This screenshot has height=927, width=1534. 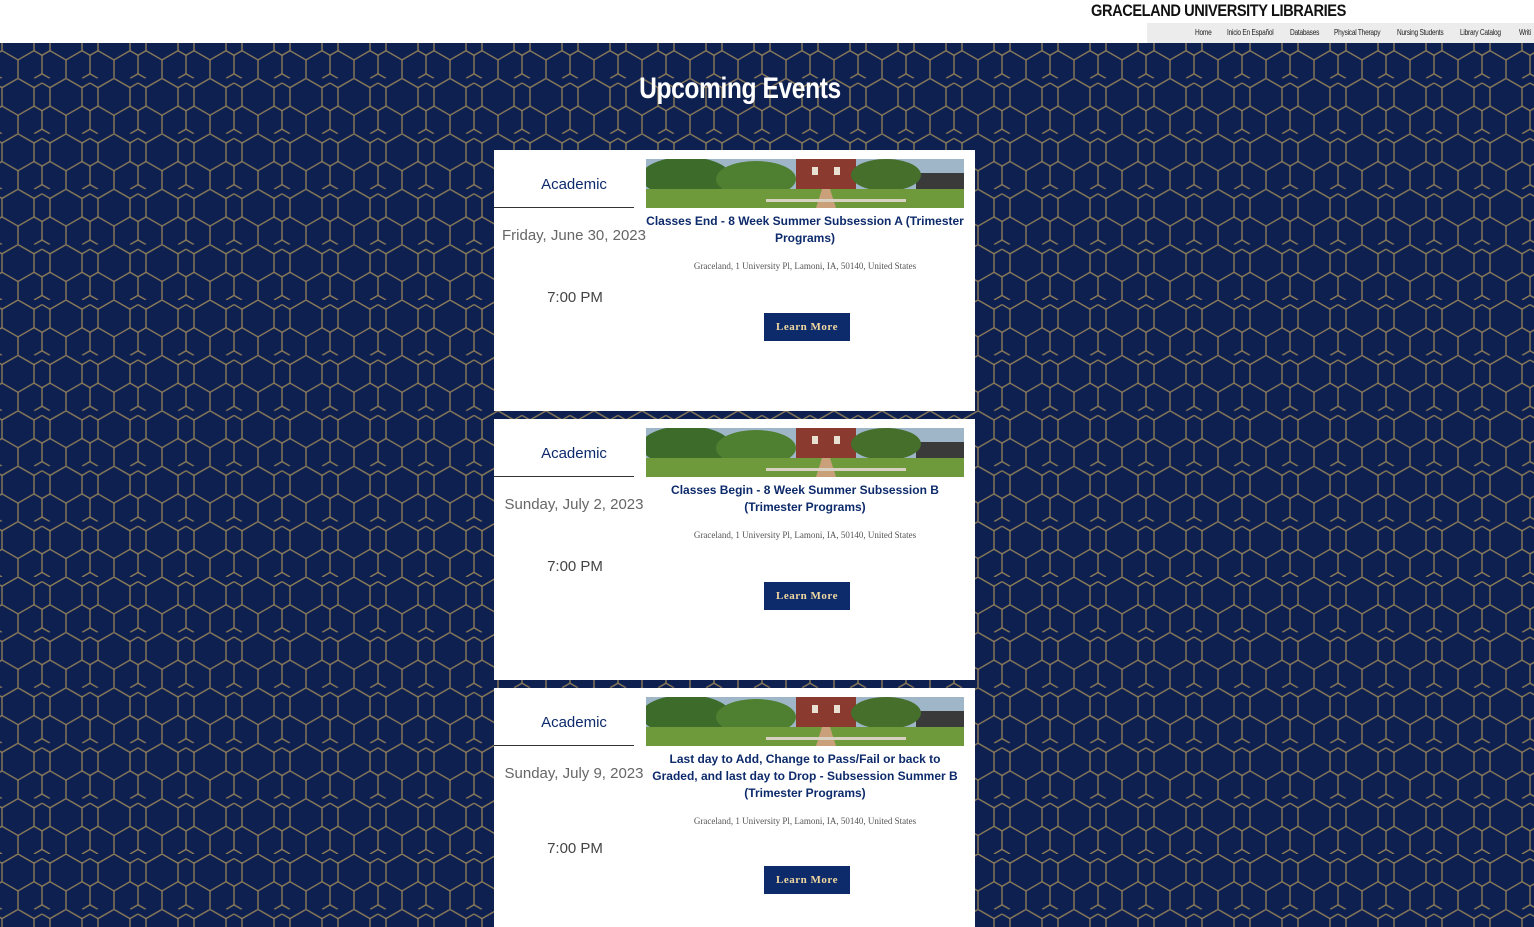 What do you see at coordinates (740, 88) in the screenshot?
I see `section-title: Upcoming Events` at bounding box center [740, 88].